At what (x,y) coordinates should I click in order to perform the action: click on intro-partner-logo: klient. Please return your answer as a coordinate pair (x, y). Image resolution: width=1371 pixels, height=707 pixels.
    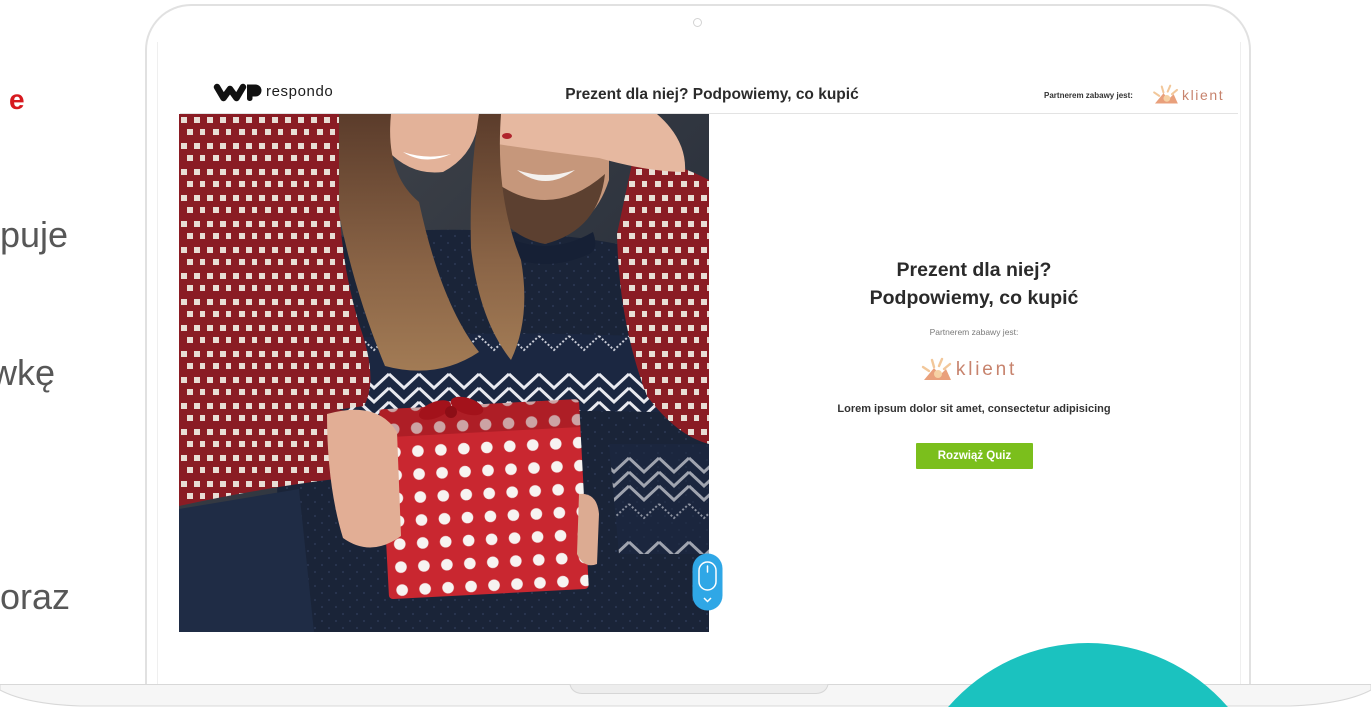
    Looking at the image, I should click on (969, 370).